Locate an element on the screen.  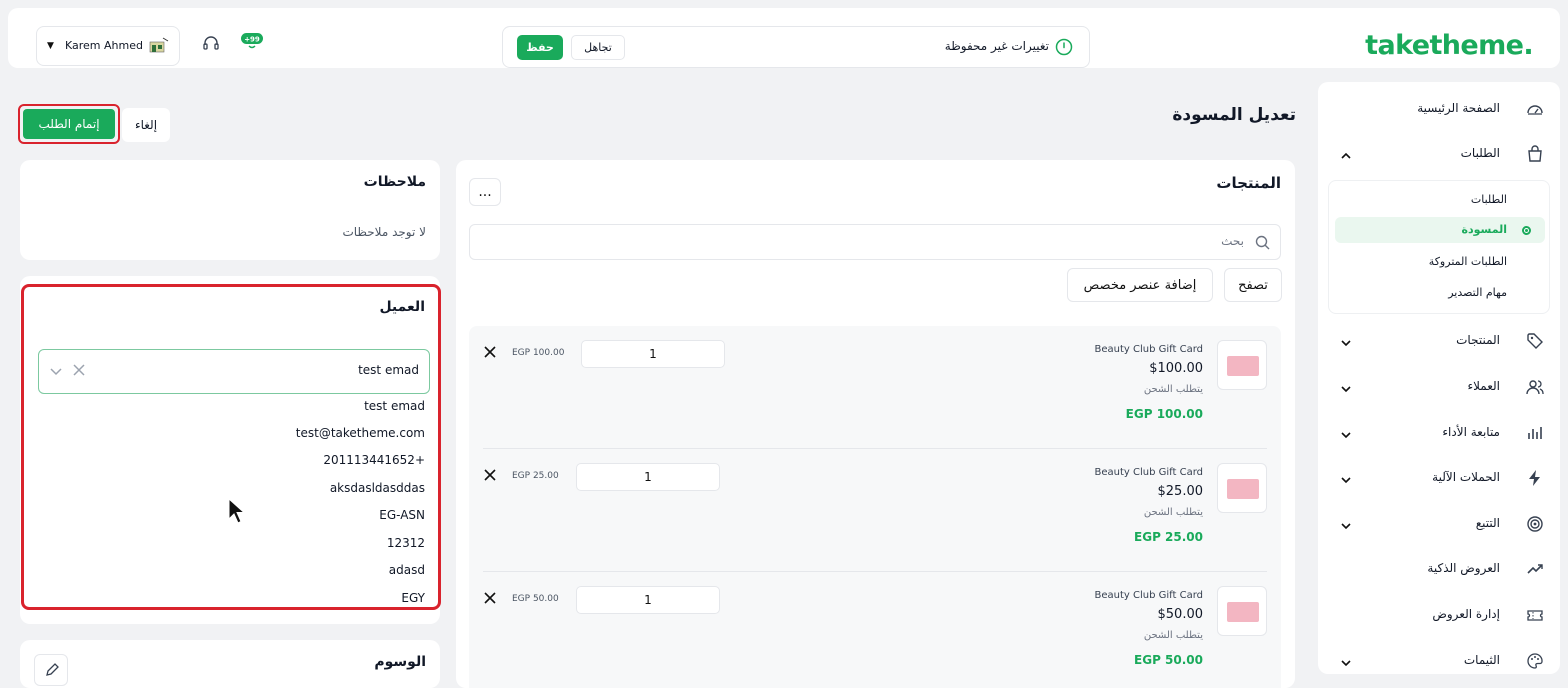
products-title: المنتجات is located at coordinates (1248, 183).